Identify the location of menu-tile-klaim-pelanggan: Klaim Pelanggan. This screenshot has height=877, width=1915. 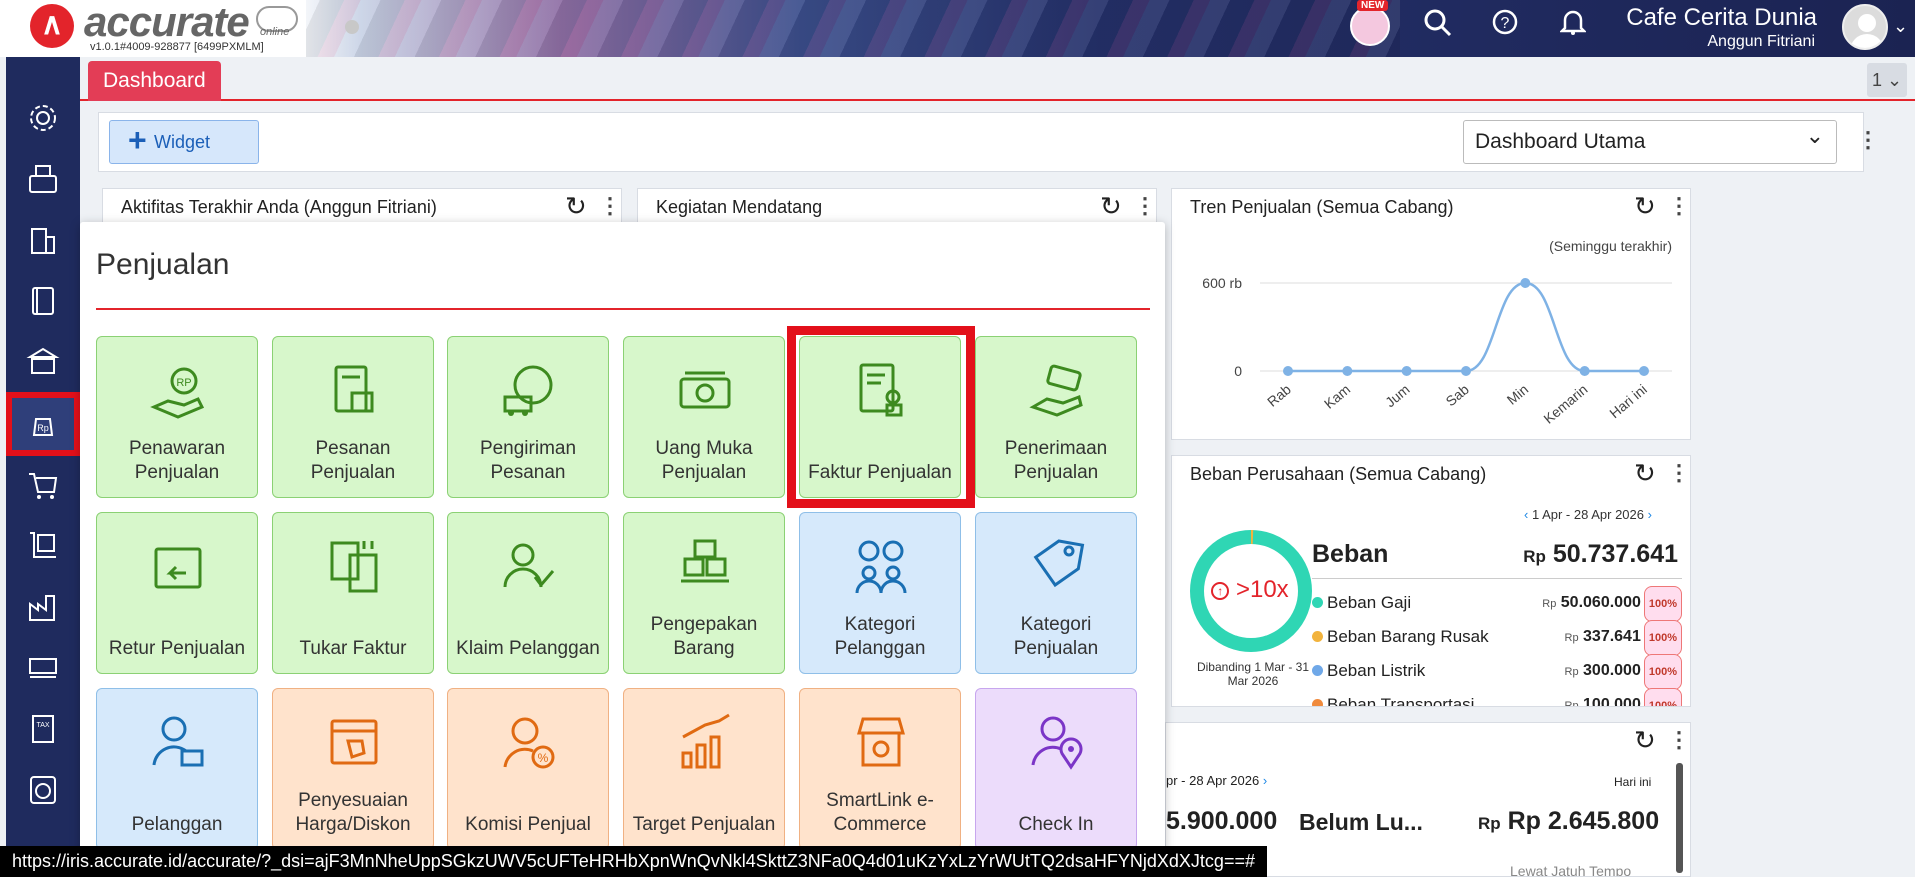
(528, 593).